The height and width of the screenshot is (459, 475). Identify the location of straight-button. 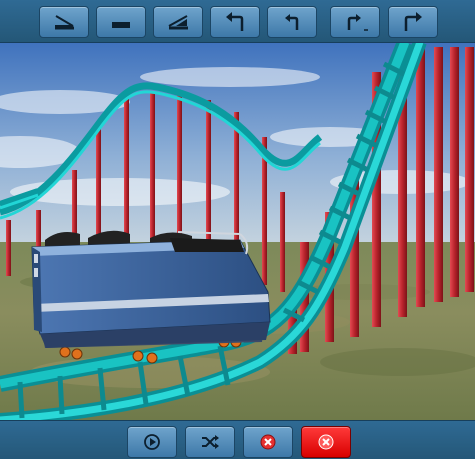
(121, 22).